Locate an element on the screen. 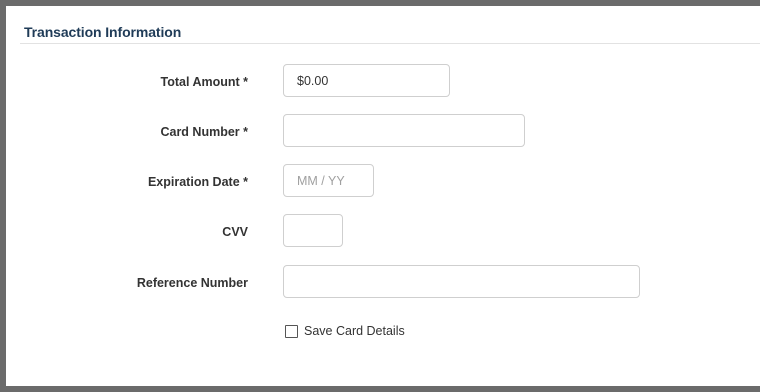  reference-number-label: Reference Number is located at coordinates (192, 283).